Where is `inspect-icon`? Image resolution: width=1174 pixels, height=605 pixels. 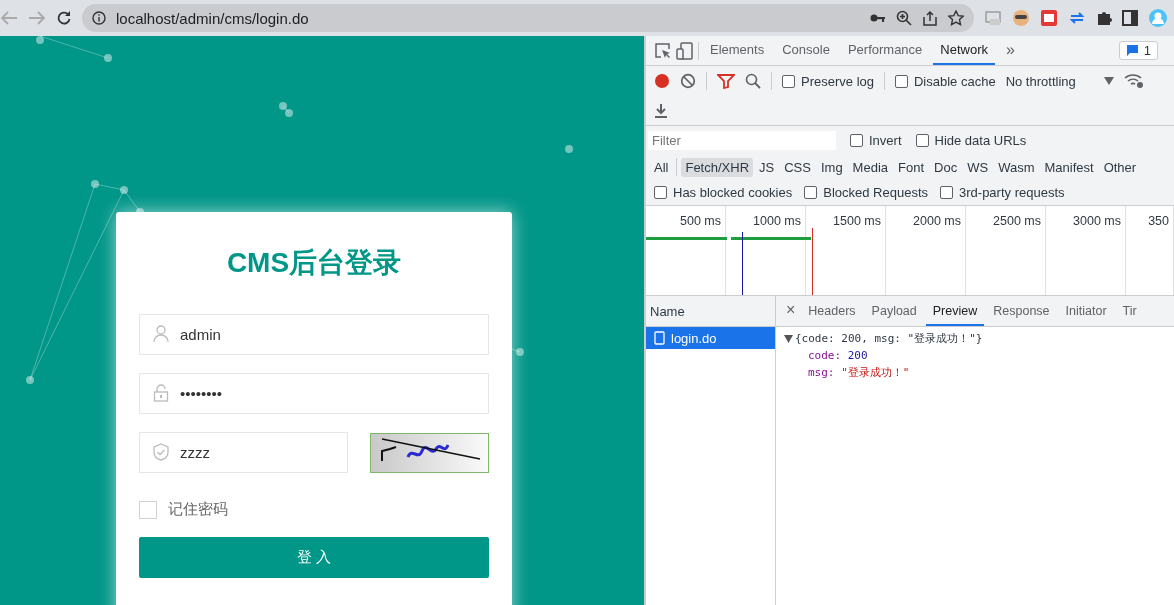
inspect-icon is located at coordinates (663, 50).